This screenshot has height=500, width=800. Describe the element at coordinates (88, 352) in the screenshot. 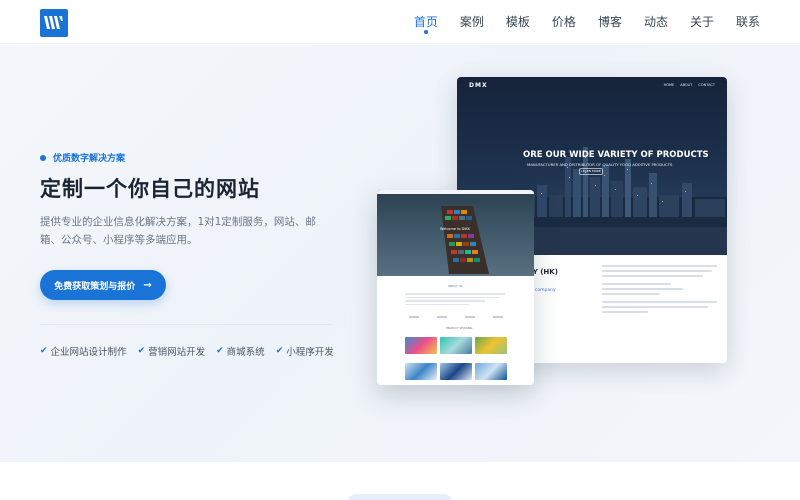

I see `feature-label: 企业网站设计制作` at that location.